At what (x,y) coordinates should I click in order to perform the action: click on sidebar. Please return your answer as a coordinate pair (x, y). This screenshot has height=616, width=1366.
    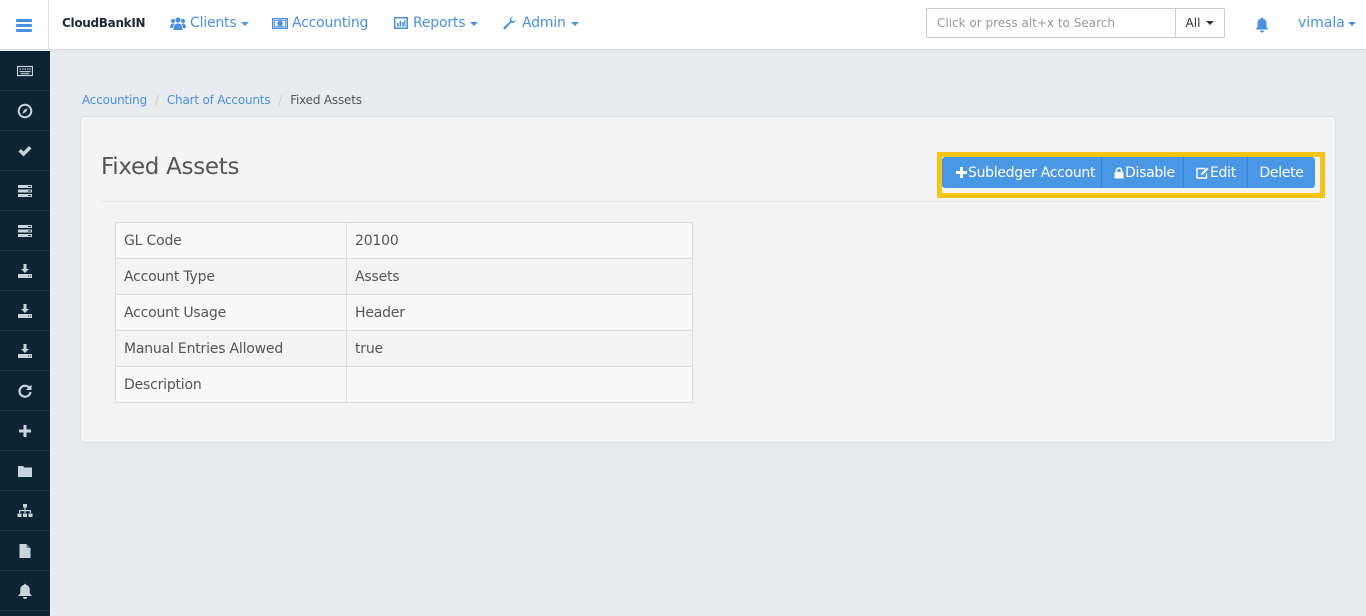
    Looking at the image, I should click on (25, 333).